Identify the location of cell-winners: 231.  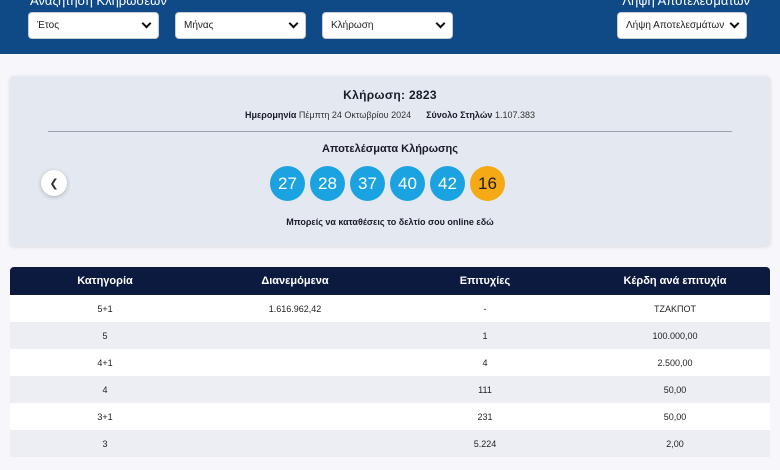
(485, 416).